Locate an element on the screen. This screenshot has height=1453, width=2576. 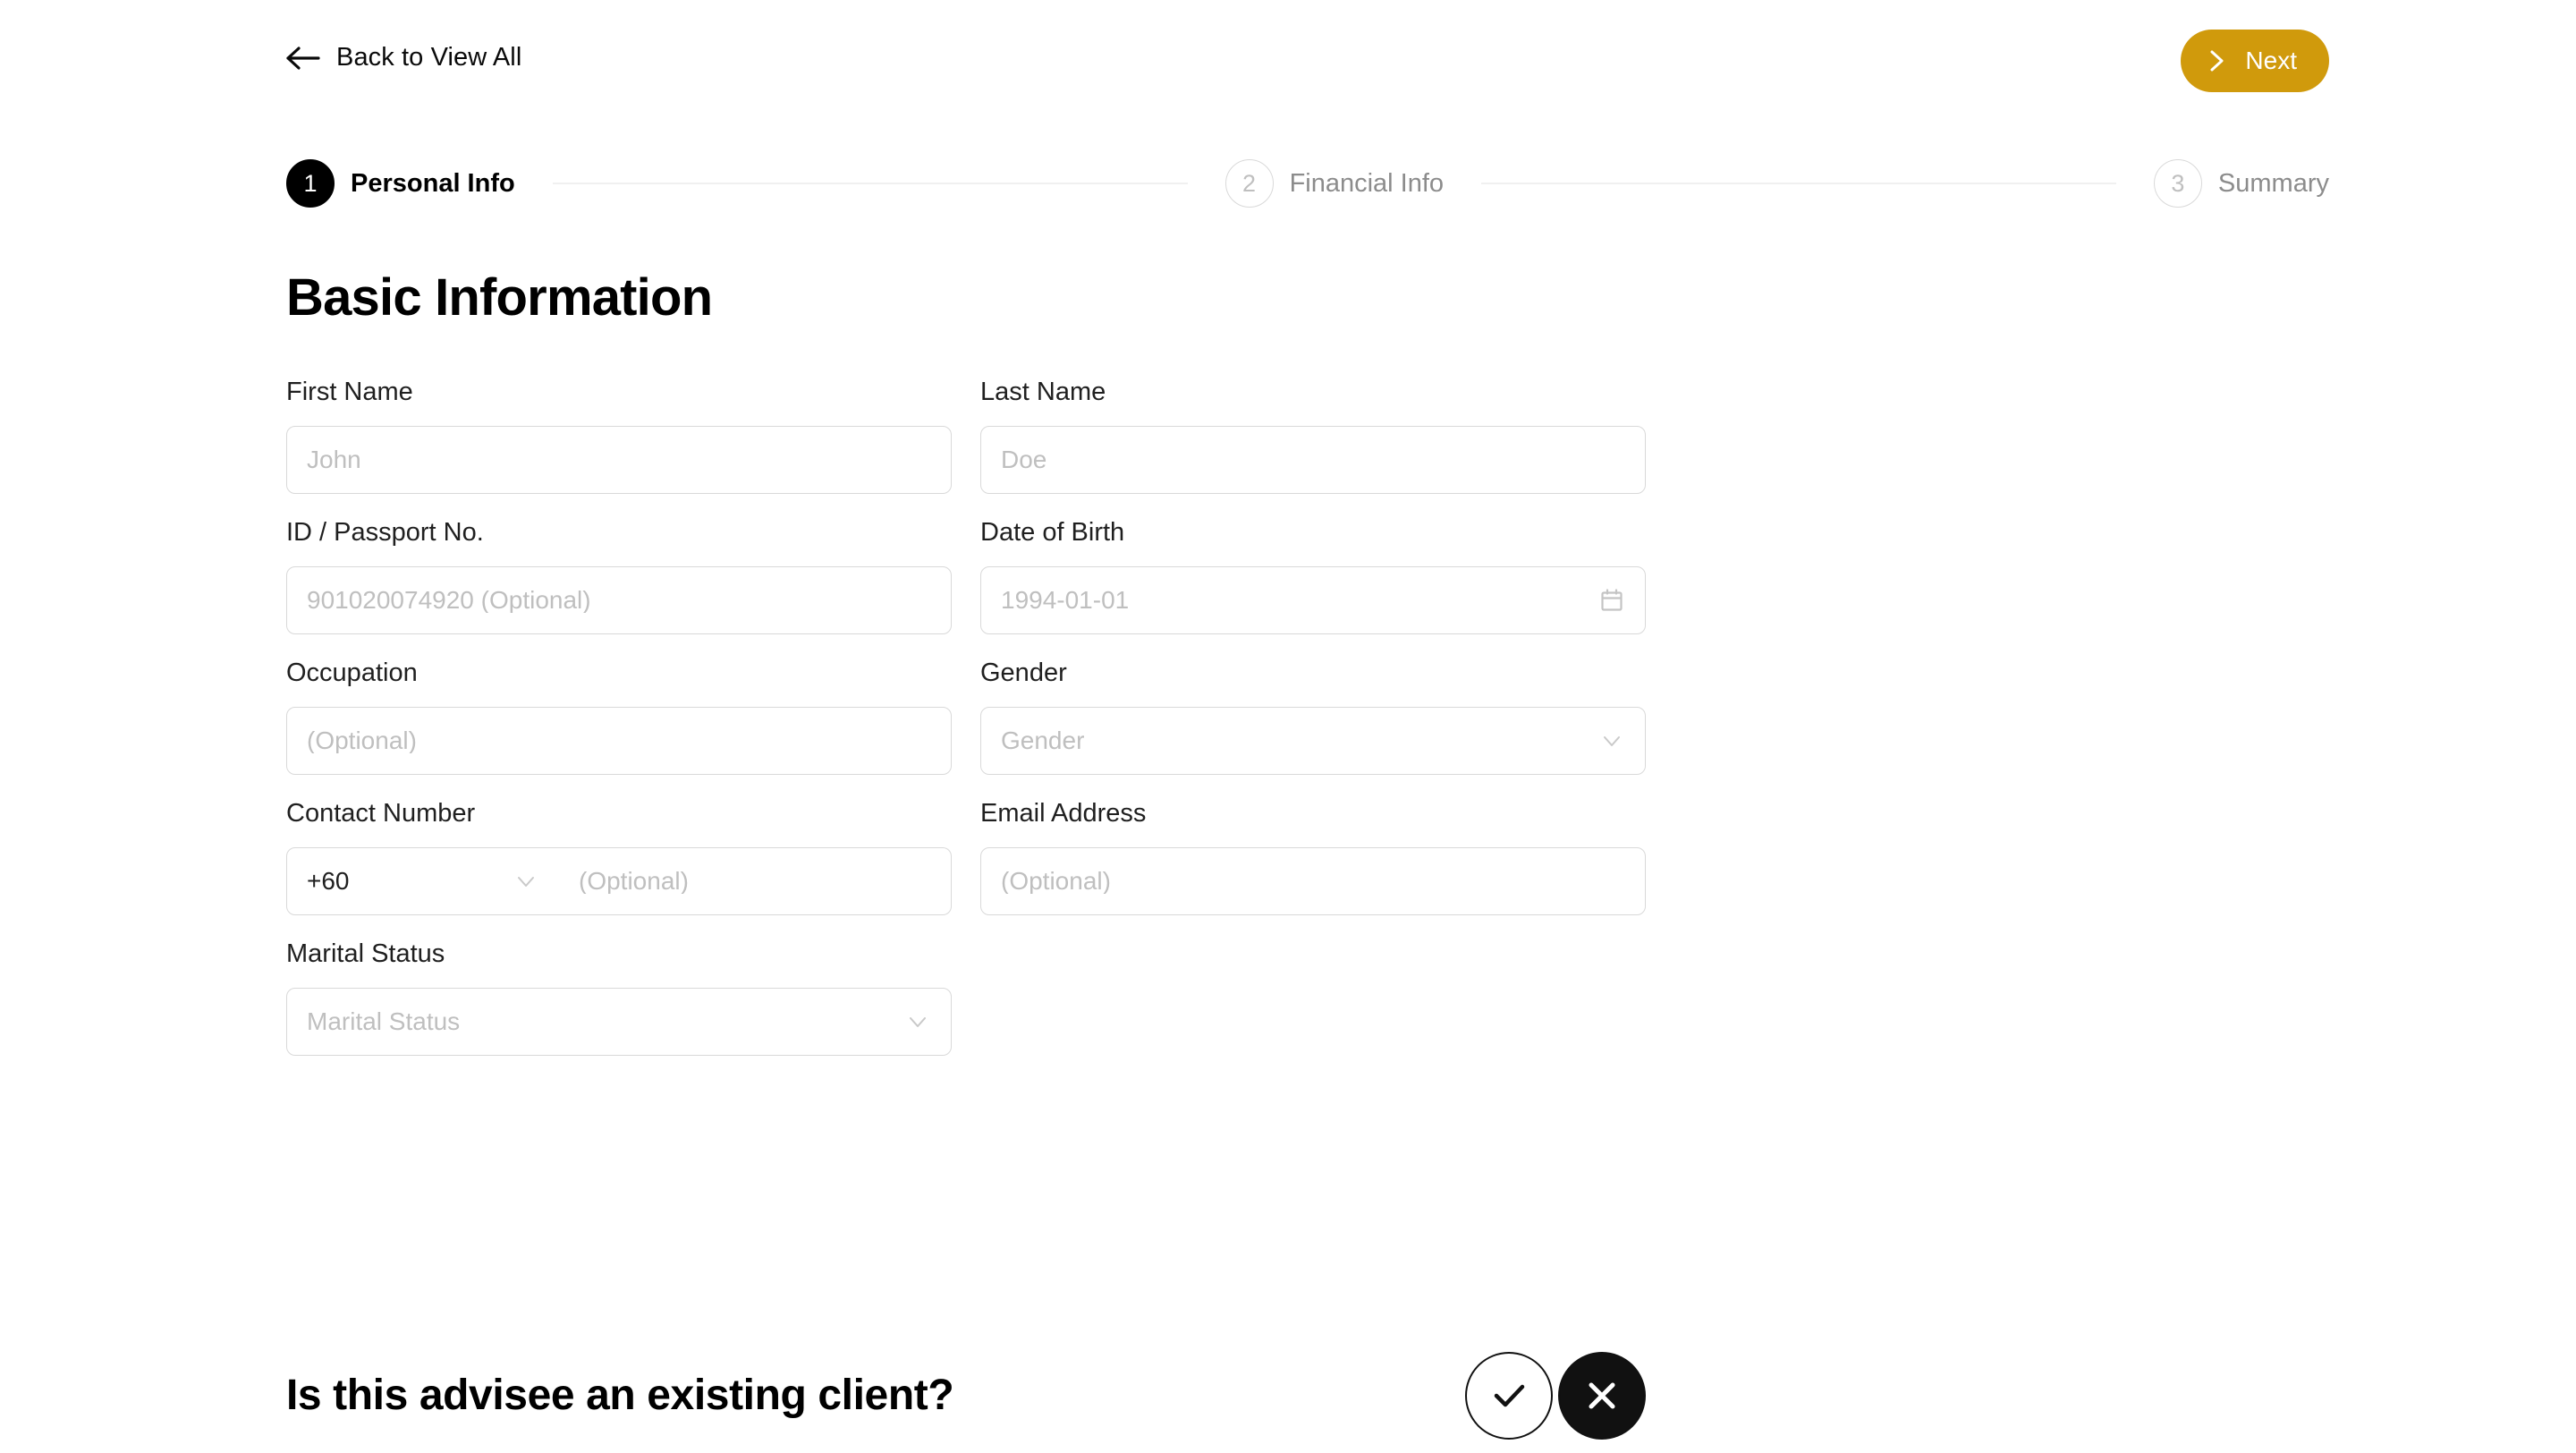
field-email-address: Email Address (Optional) is located at coordinates (1313, 856).